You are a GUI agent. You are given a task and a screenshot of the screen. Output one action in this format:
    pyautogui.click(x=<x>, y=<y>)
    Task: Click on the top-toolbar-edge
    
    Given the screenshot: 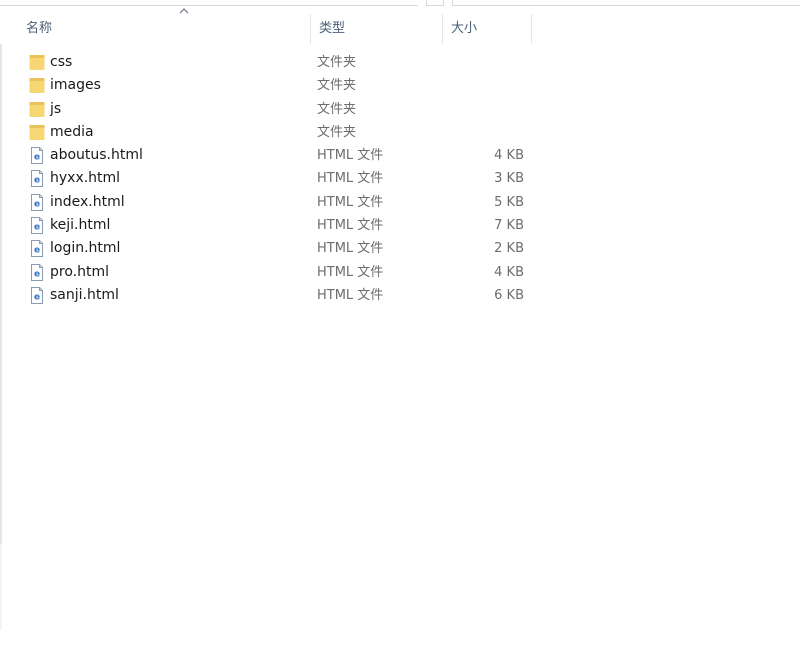 What is the action you would take?
    pyautogui.click(x=400, y=3)
    